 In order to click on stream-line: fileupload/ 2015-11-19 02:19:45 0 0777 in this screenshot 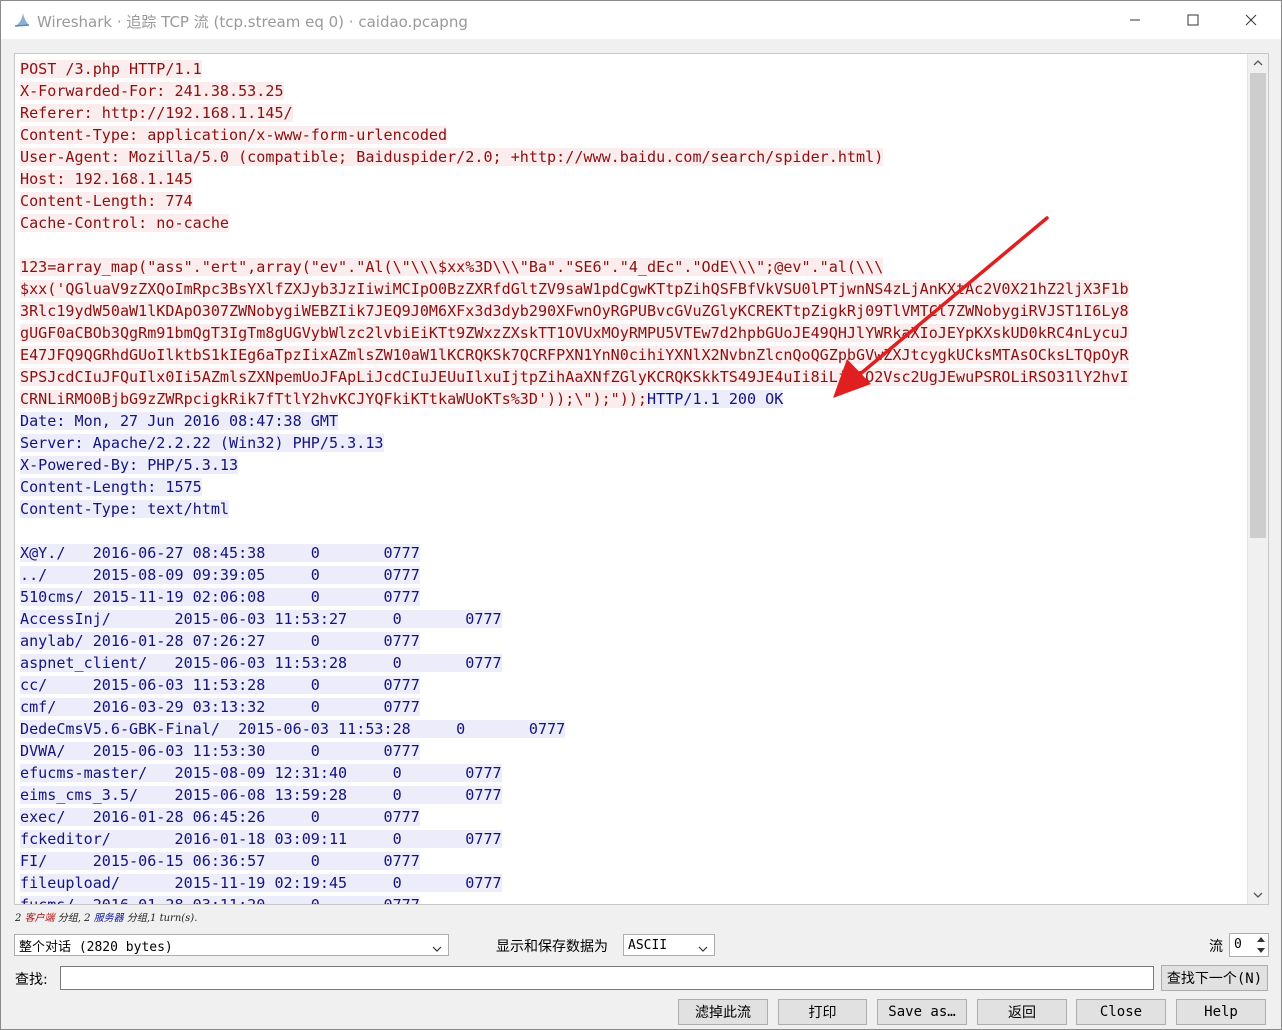, I will do `click(633, 883)`.